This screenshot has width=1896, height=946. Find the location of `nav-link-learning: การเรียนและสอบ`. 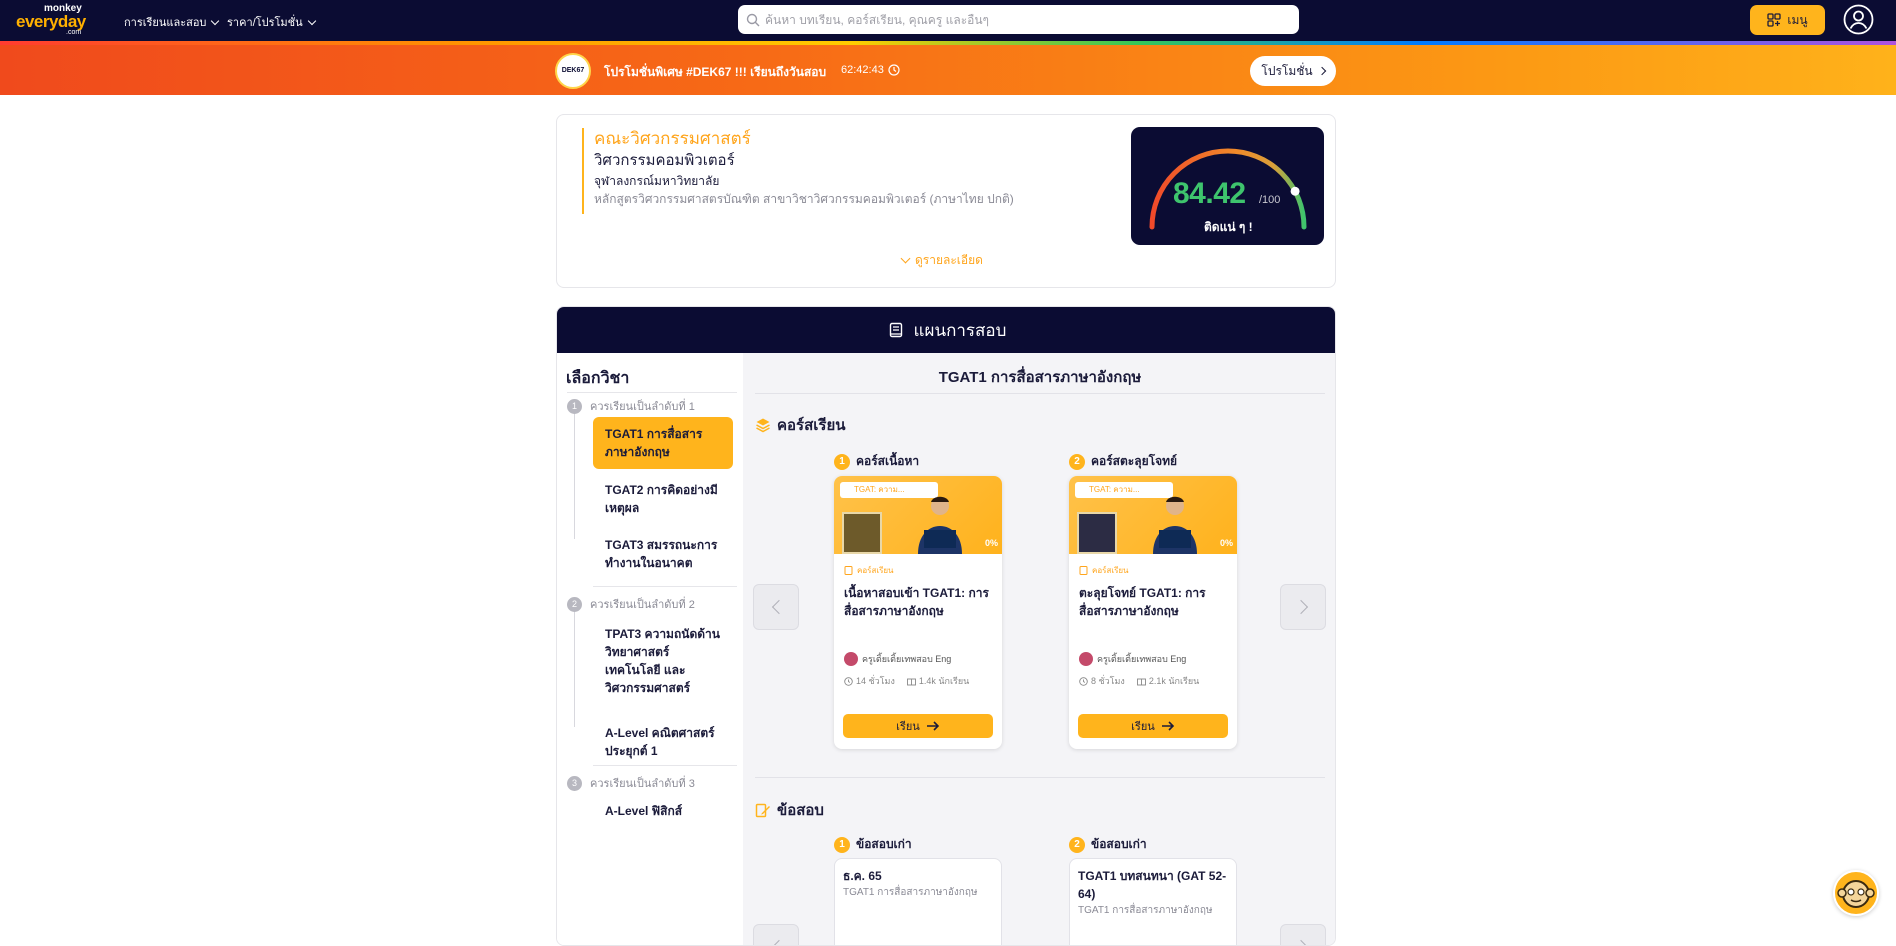

nav-link-learning: การเรียนและสอบ is located at coordinates (172, 22).